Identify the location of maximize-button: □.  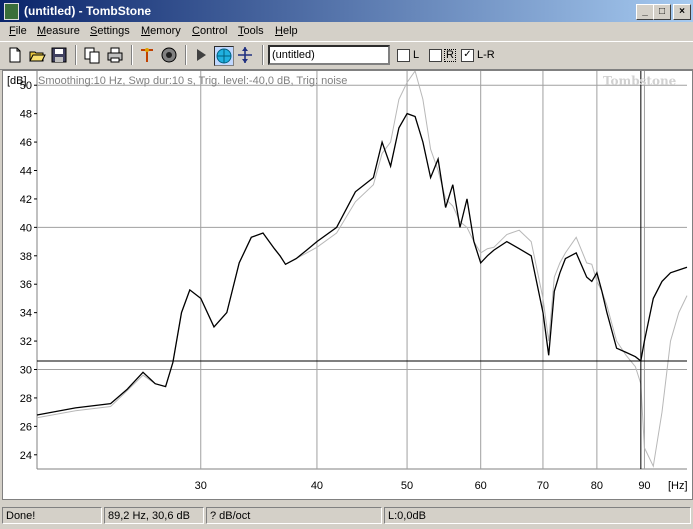
(662, 12).